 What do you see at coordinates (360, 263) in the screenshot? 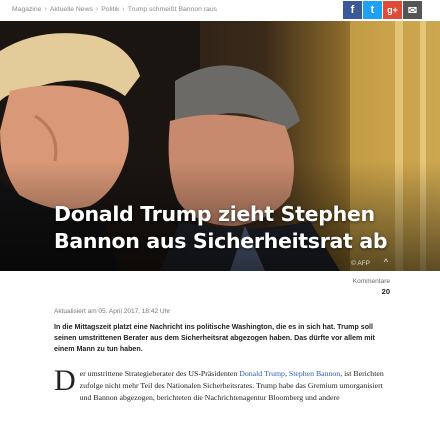
I see `photo-credit: © AFP` at bounding box center [360, 263].